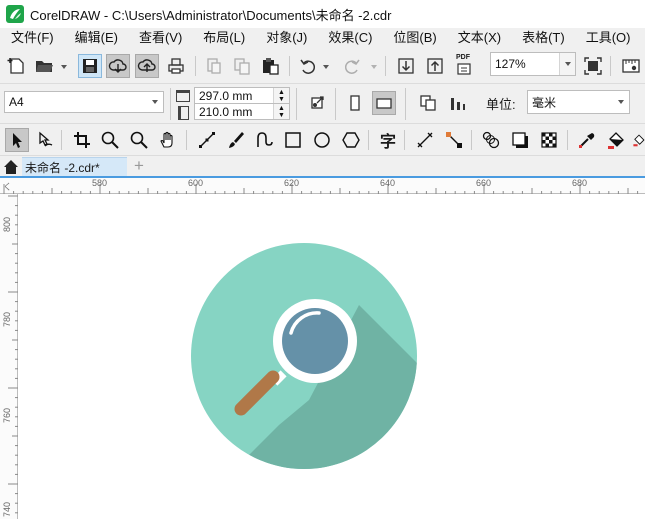  I want to click on redo-dropdown-icon, so click(374, 67).